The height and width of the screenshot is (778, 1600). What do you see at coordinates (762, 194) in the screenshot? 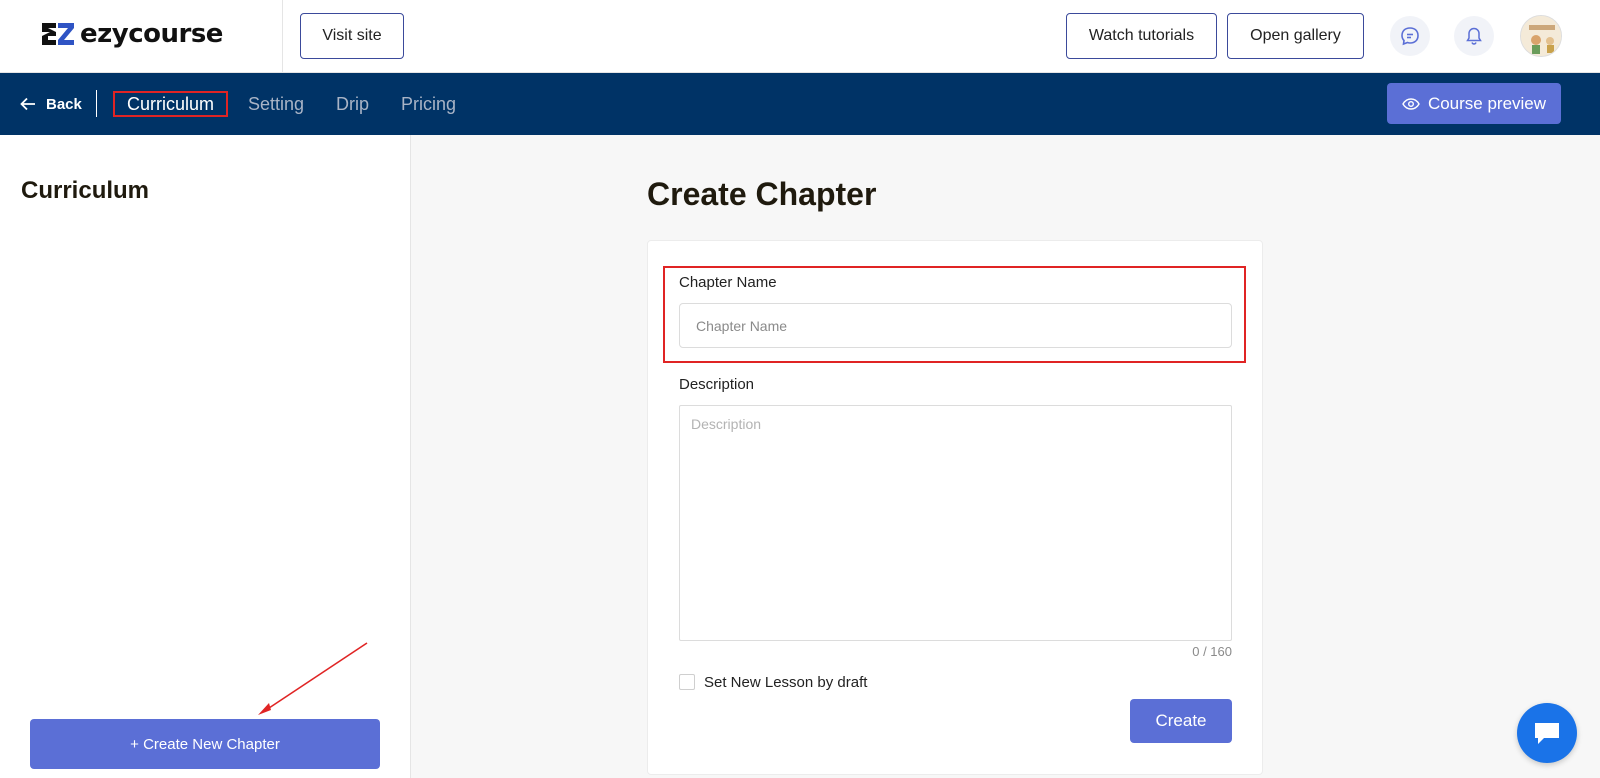
I see `page-title: Create Chapter` at bounding box center [762, 194].